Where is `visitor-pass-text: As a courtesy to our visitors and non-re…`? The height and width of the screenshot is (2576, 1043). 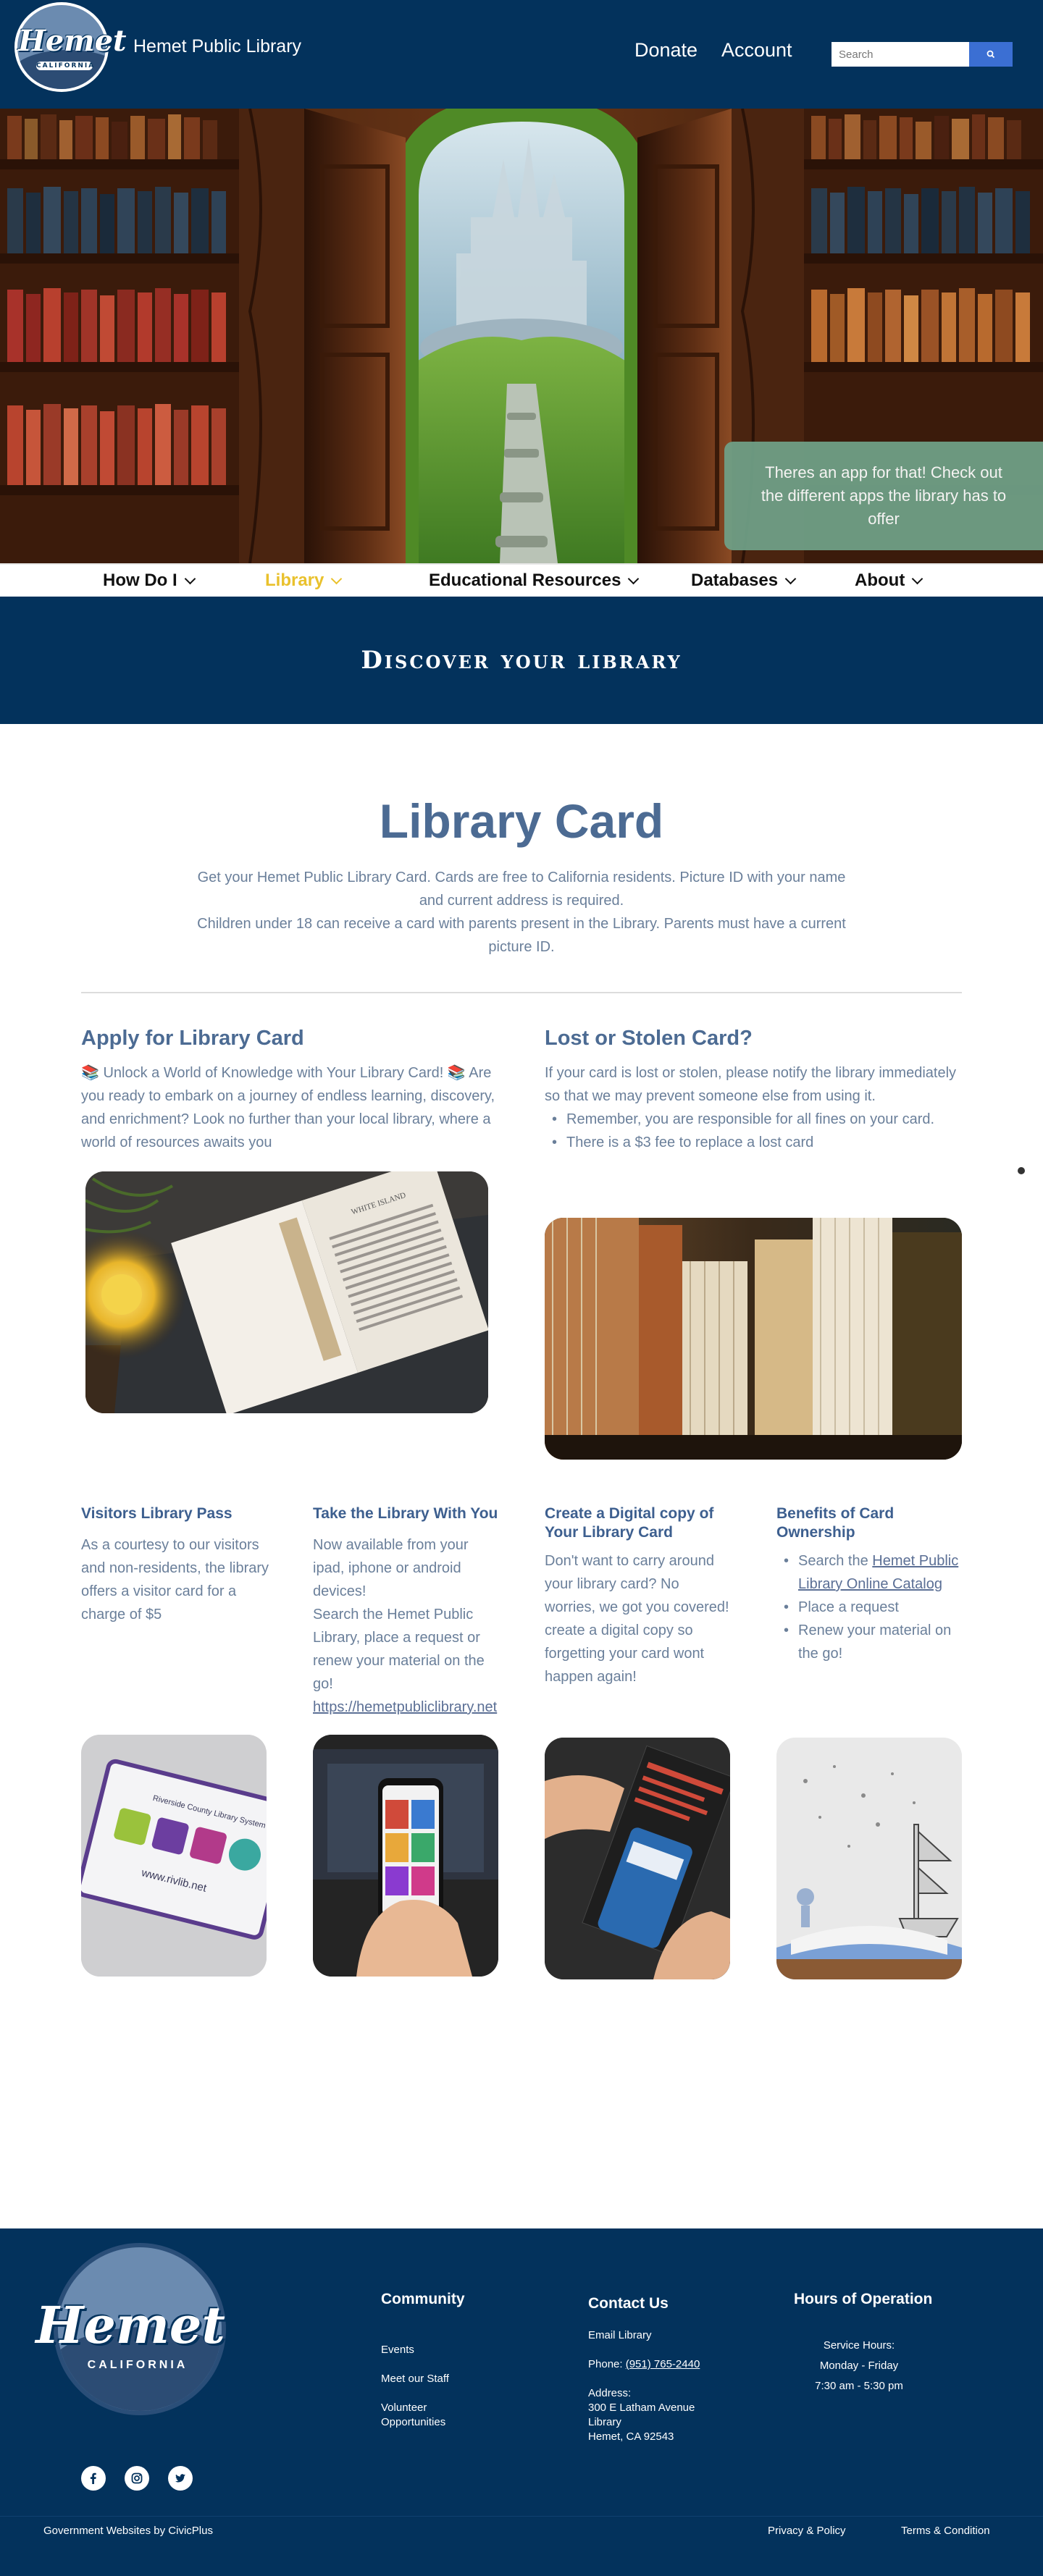 visitor-pass-text: As a courtesy to our visitors and non-re… is located at coordinates (175, 1579).